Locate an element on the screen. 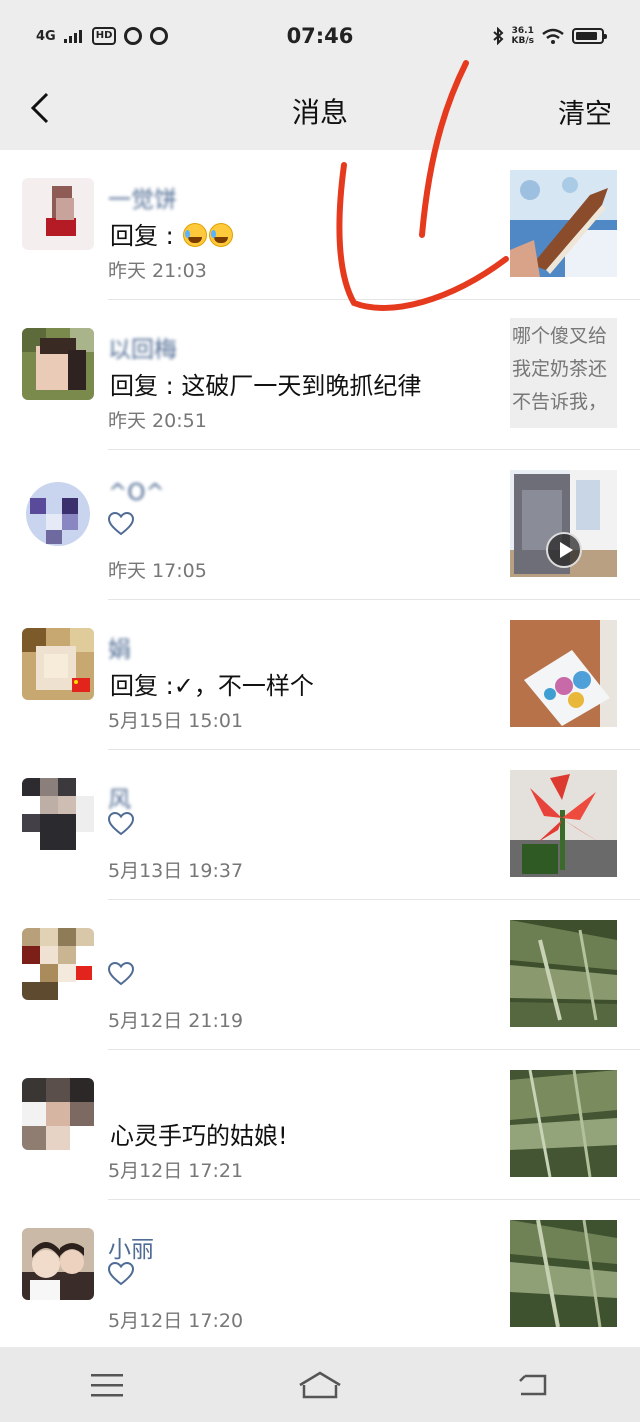 This screenshot has height=1422, width=640. speed-unit: KB/s is located at coordinates (522, 41).